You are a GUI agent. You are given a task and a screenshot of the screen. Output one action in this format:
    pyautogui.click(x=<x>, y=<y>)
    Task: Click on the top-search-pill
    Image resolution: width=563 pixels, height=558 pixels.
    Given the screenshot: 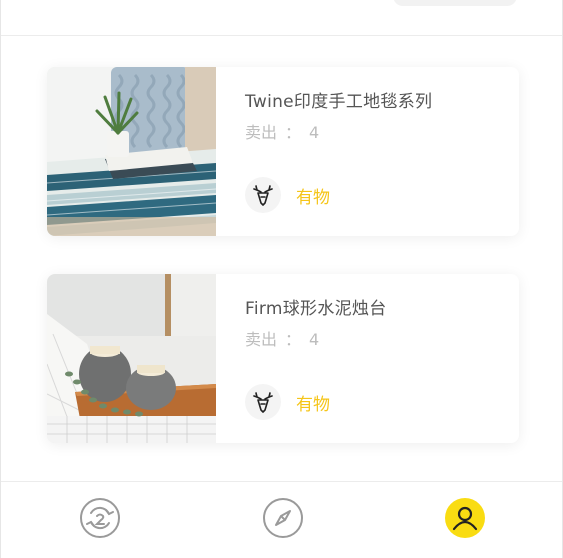 What is the action you would take?
    pyautogui.click(x=455, y=3)
    